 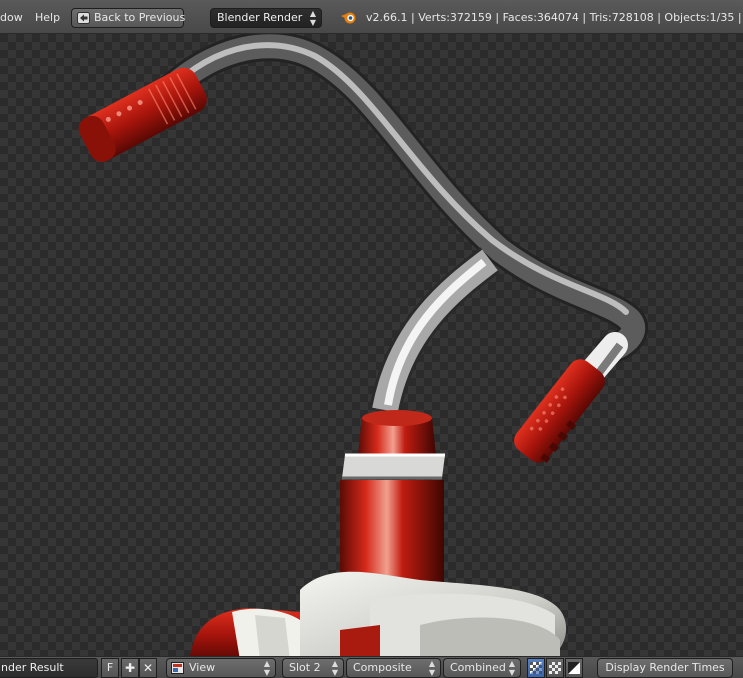 I want to click on render-engine-label: Blender Render, so click(x=260, y=17).